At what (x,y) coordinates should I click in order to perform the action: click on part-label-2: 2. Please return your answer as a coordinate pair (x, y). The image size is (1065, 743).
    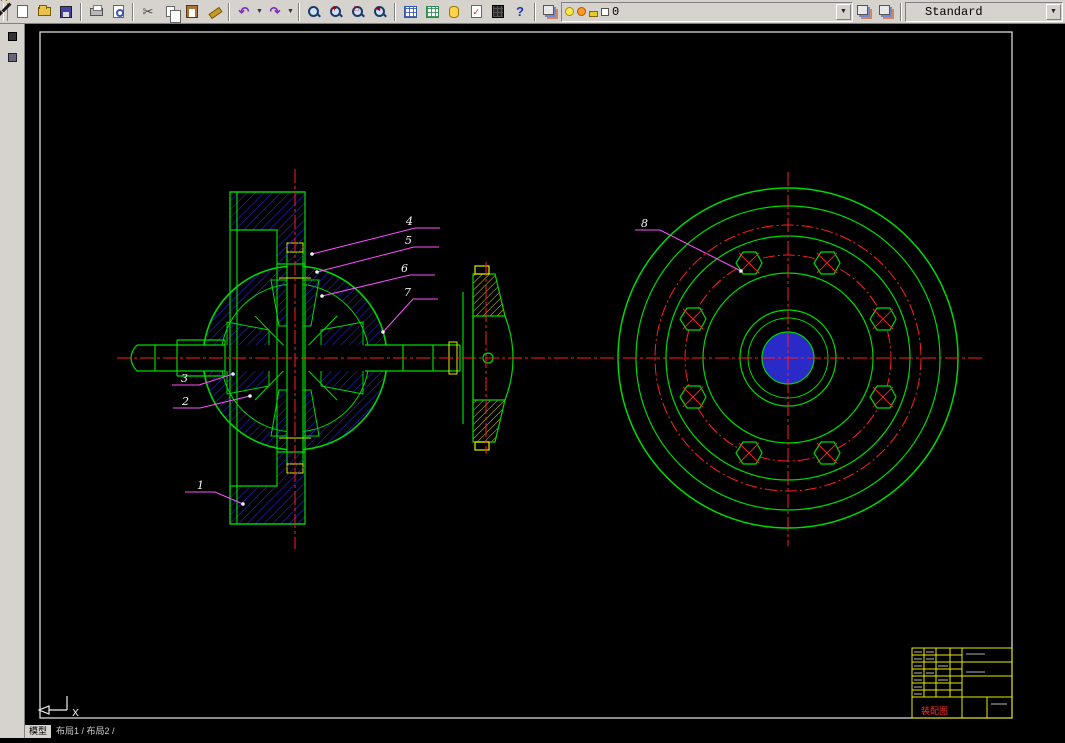
    Looking at the image, I should click on (185, 401).